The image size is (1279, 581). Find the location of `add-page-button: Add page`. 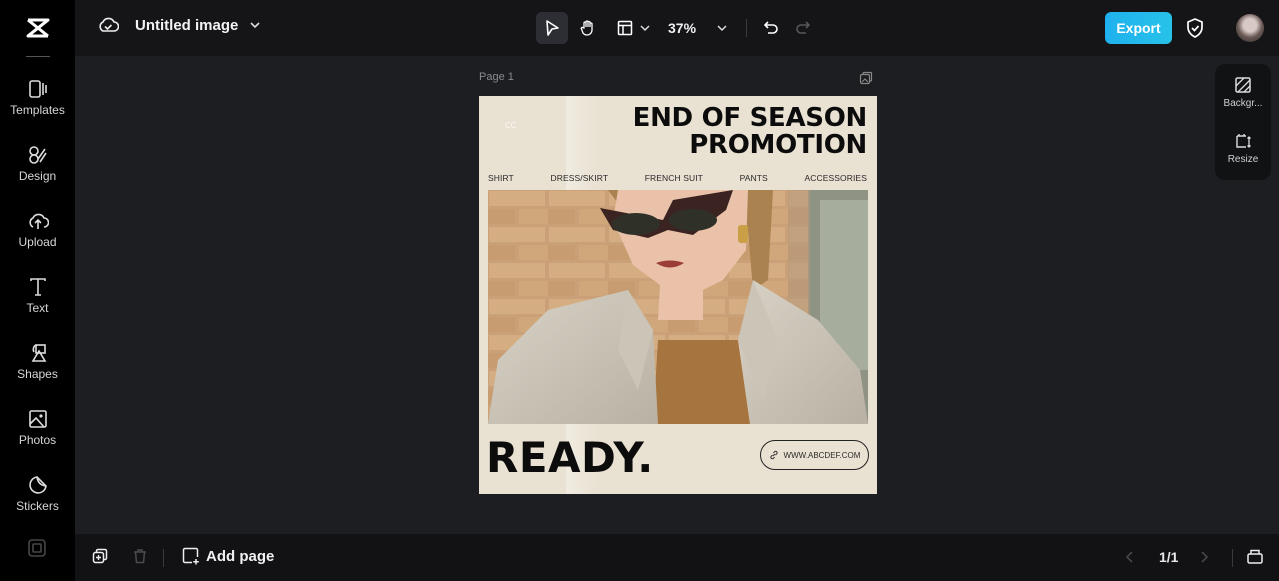

add-page-button: Add page is located at coordinates (228, 556).